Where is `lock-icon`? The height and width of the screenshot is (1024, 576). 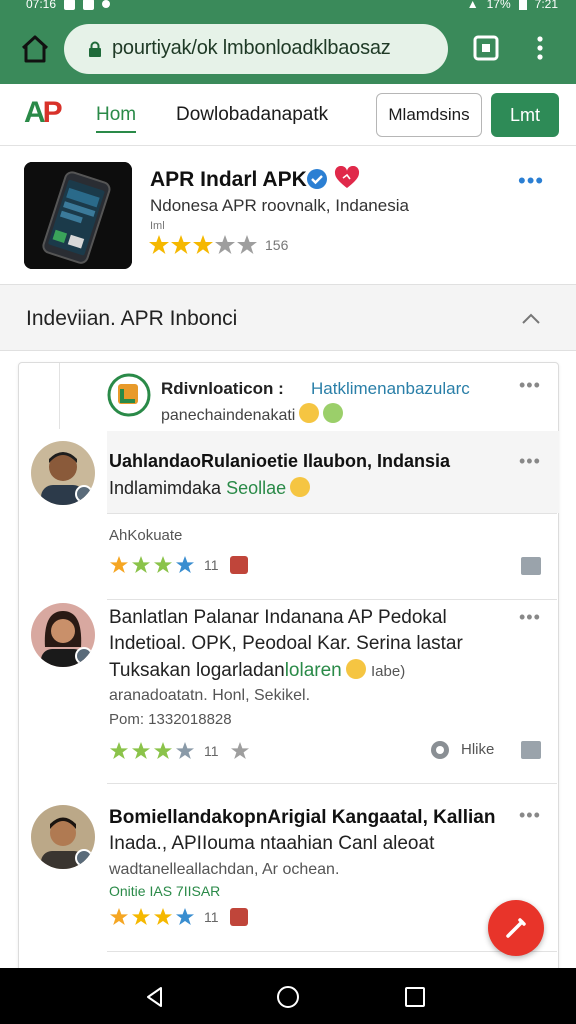 lock-icon is located at coordinates (95, 49).